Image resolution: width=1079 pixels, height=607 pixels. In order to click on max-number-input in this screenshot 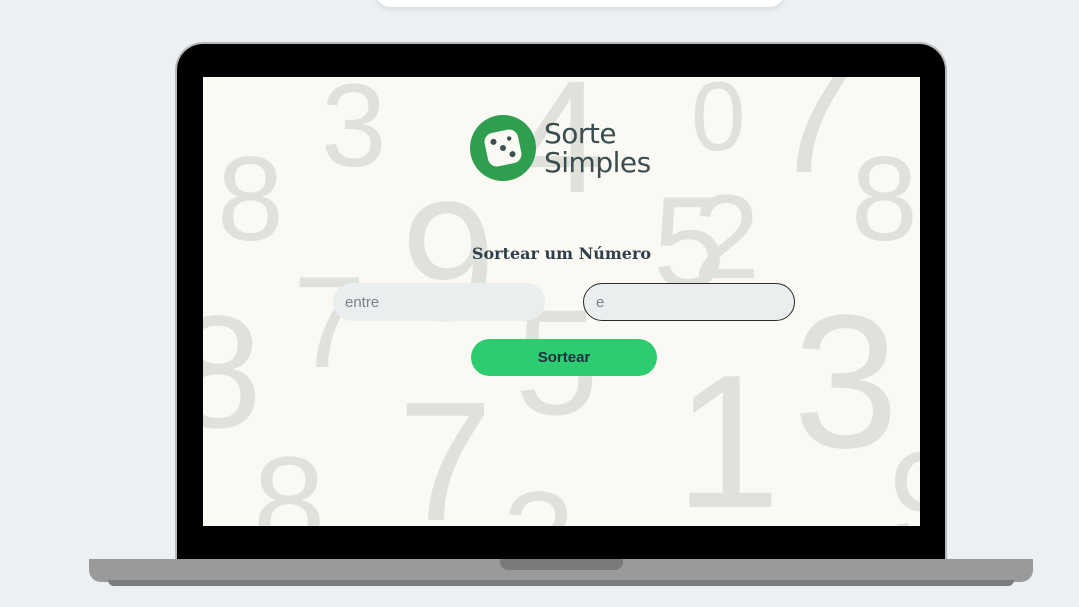, I will do `click(689, 302)`.